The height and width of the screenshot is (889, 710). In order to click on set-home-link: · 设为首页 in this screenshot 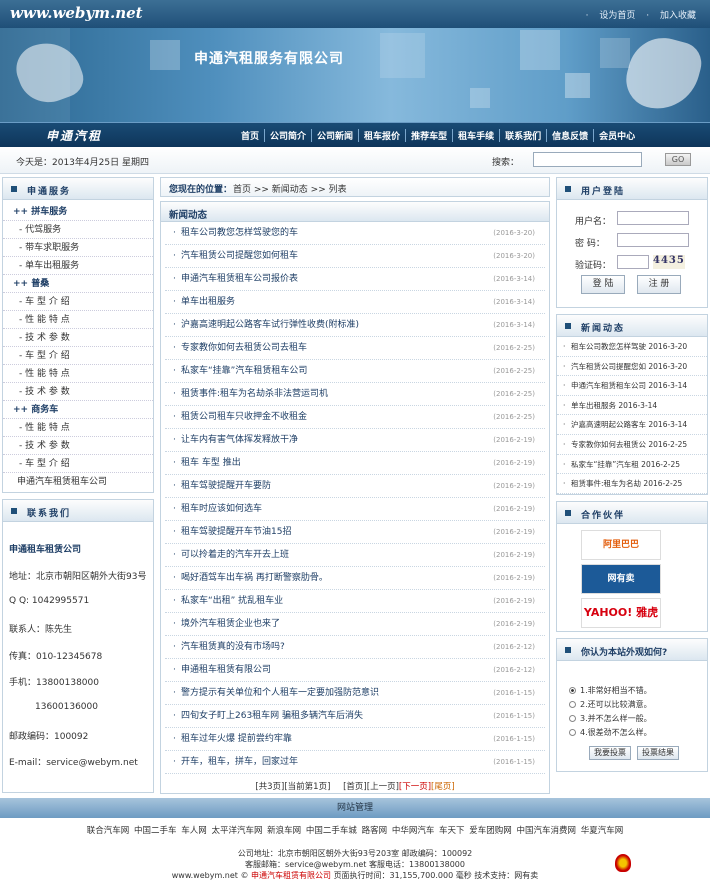, I will do `click(611, 16)`.